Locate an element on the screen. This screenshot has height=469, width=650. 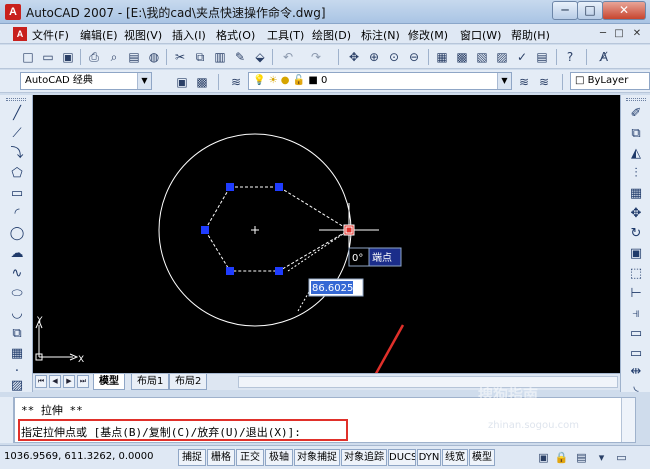
menu-edit: 编辑(E) is located at coordinates (99, 35).